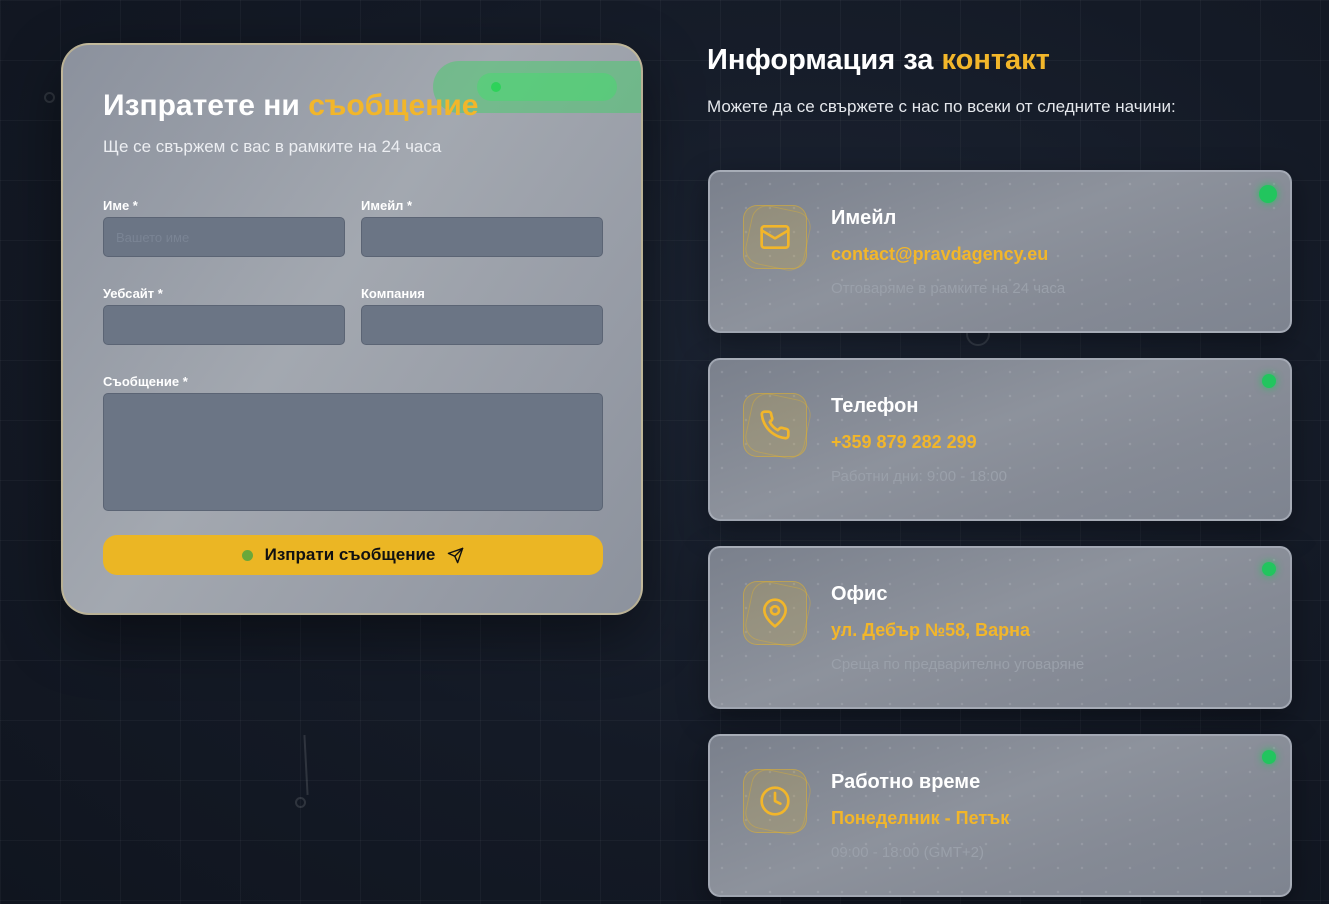 The height and width of the screenshot is (904, 1329). Describe the element at coordinates (859, 594) in the screenshot. I see `office-heading: Офис` at that location.